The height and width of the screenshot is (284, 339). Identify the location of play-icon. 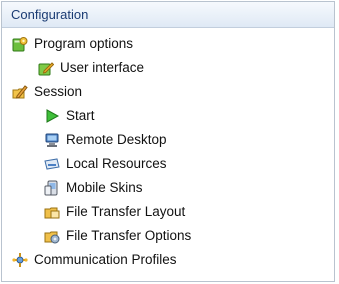
(52, 116).